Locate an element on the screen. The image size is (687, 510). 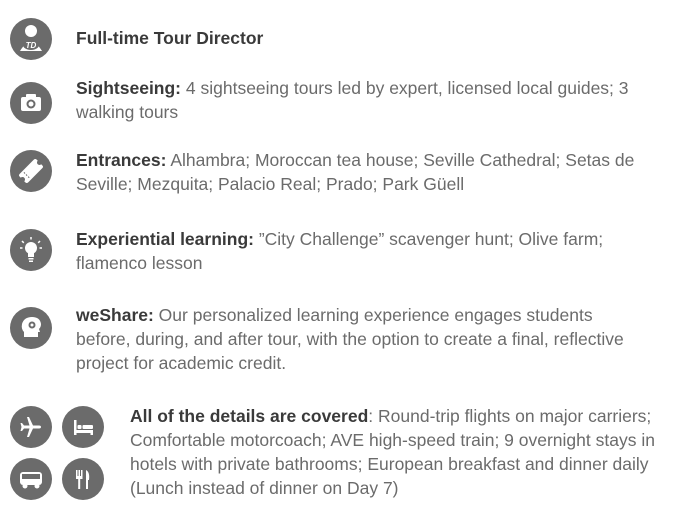
item-title: Experiential learning: is located at coordinates (165, 239).